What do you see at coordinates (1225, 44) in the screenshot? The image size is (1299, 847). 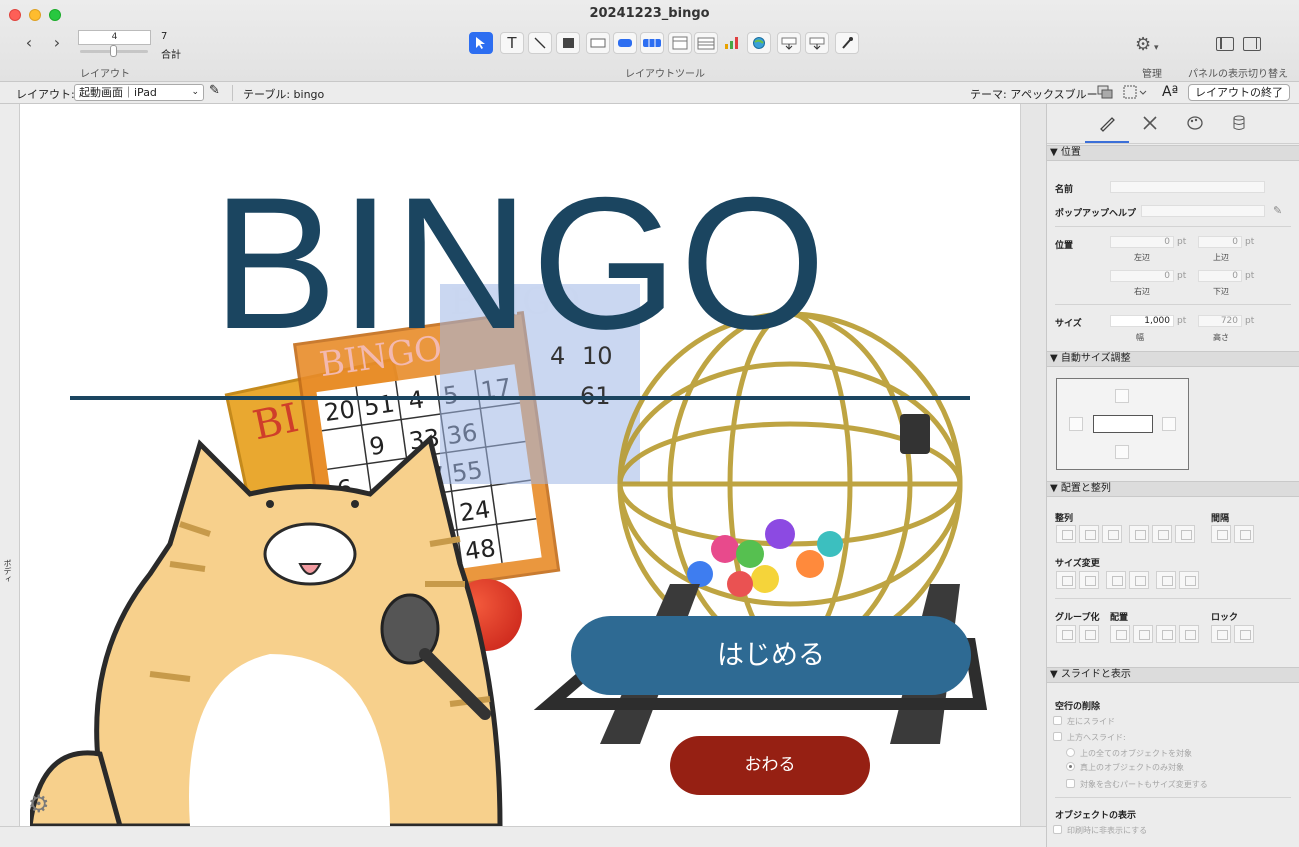 I see `left-panel-toggle-icon` at bounding box center [1225, 44].